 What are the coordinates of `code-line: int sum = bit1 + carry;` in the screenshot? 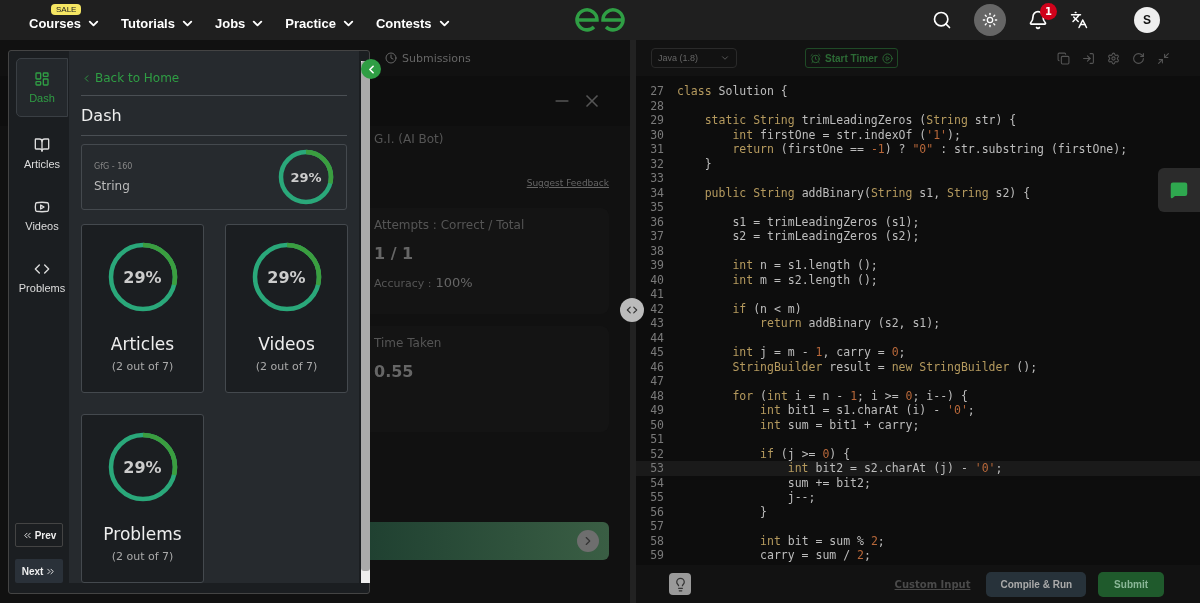 It's located at (839, 424).